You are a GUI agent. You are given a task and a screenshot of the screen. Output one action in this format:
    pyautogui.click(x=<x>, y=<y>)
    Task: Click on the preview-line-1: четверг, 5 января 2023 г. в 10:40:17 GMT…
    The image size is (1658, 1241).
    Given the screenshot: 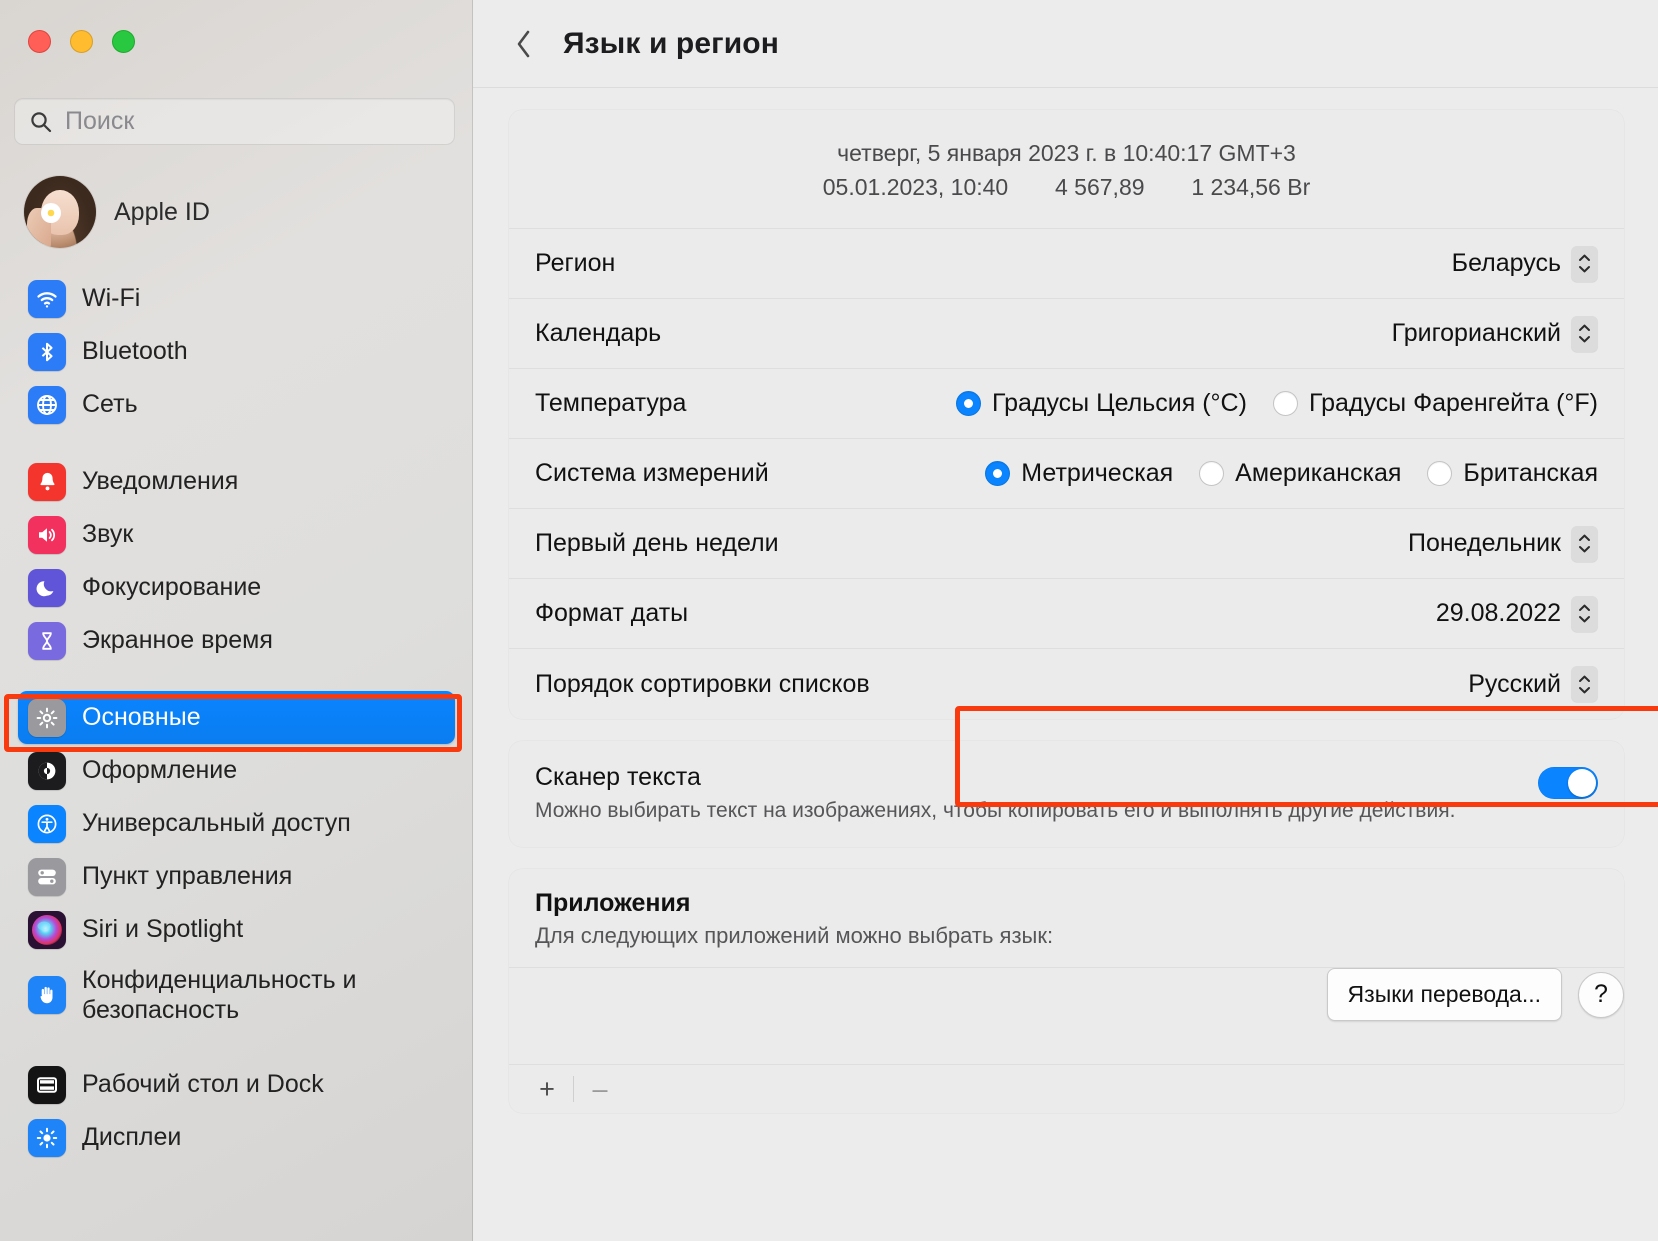 What is the action you would take?
    pyautogui.click(x=1066, y=153)
    